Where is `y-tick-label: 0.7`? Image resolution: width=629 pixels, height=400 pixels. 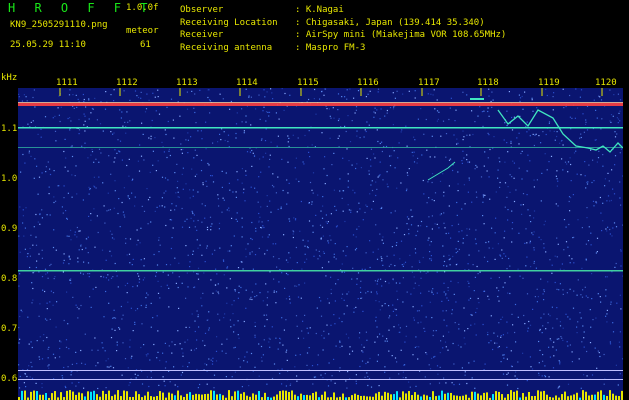
y-tick-label: 0.7 is located at coordinates (9, 329).